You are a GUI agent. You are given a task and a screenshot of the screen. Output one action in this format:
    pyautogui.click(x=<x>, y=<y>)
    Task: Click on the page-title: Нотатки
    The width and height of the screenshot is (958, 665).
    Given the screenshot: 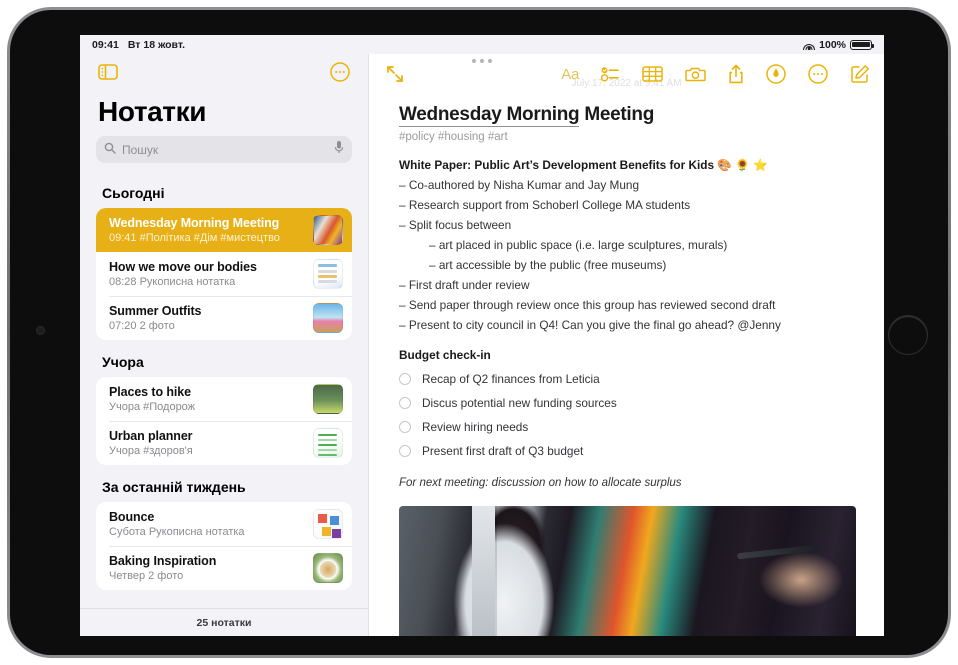 What is the action you would take?
    pyautogui.click(x=152, y=111)
    